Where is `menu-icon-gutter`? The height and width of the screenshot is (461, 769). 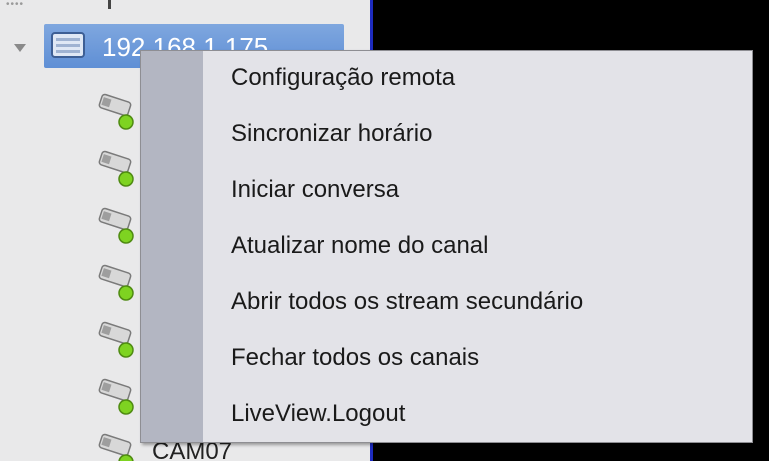
menu-icon-gutter is located at coordinates (172, 246).